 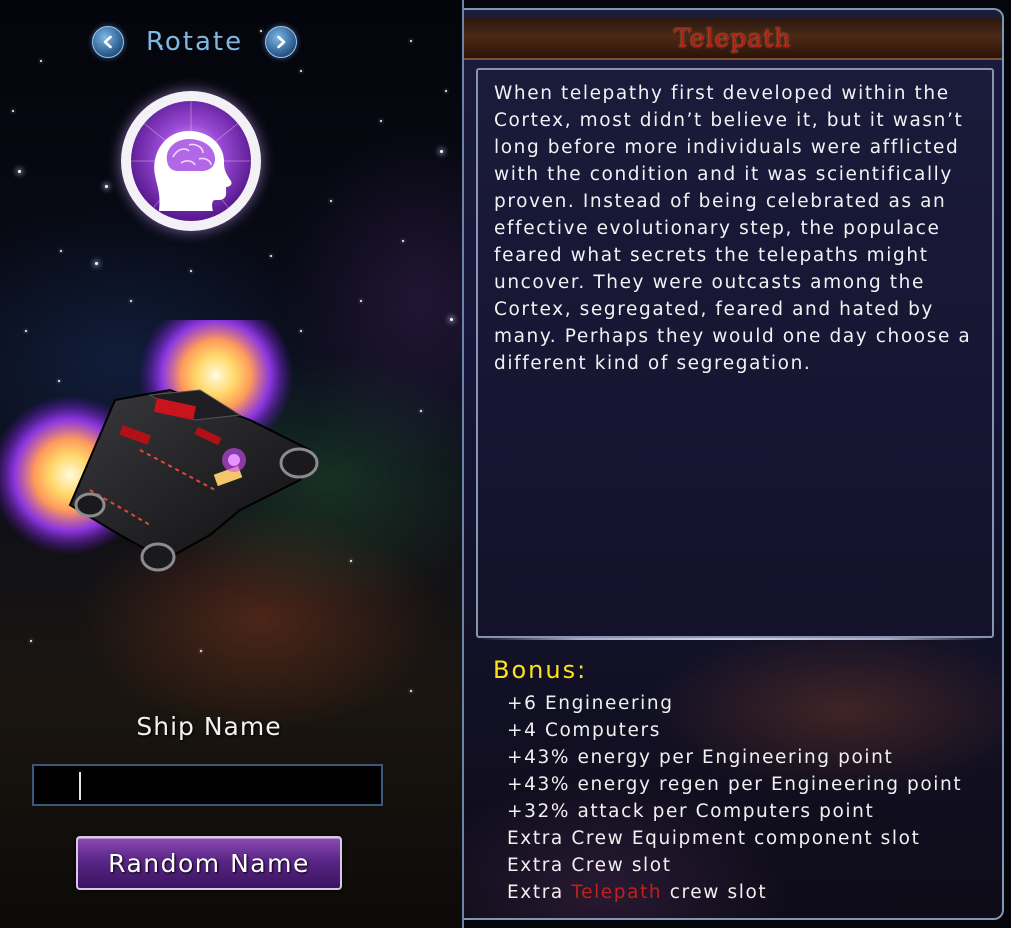 I want to click on bonus-prefix: Extra, so click(x=539, y=892).